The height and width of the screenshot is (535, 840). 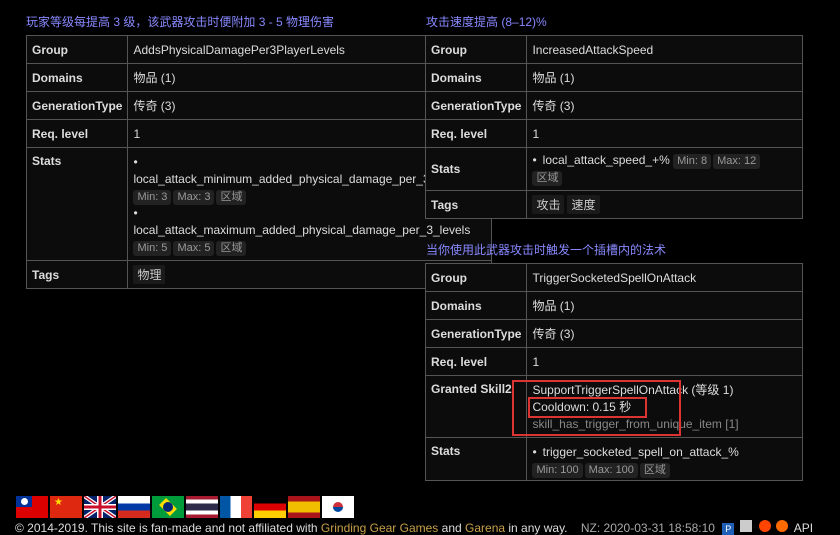 I want to click on mod2-gentype-row: GenerationType 传奇 (3), so click(x=613, y=105).